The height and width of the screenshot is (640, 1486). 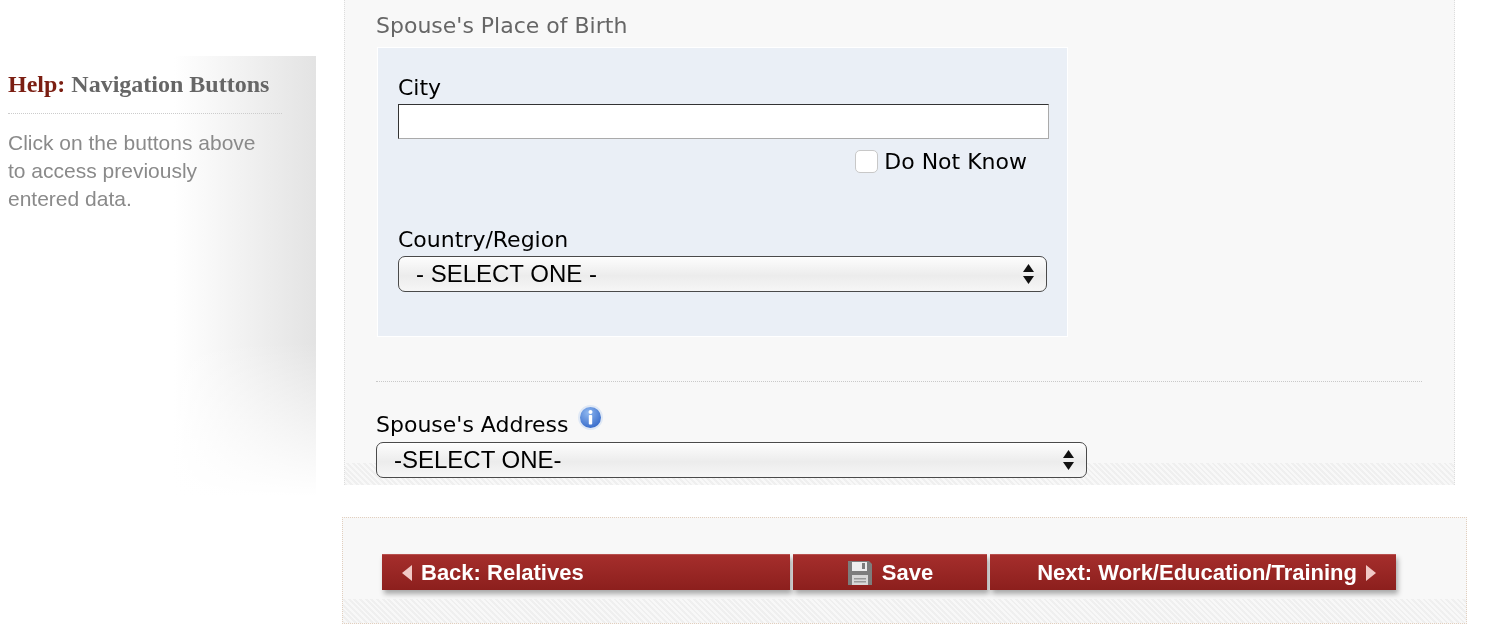 I want to click on address-select: -SELECT ONE-, so click(x=731, y=460).